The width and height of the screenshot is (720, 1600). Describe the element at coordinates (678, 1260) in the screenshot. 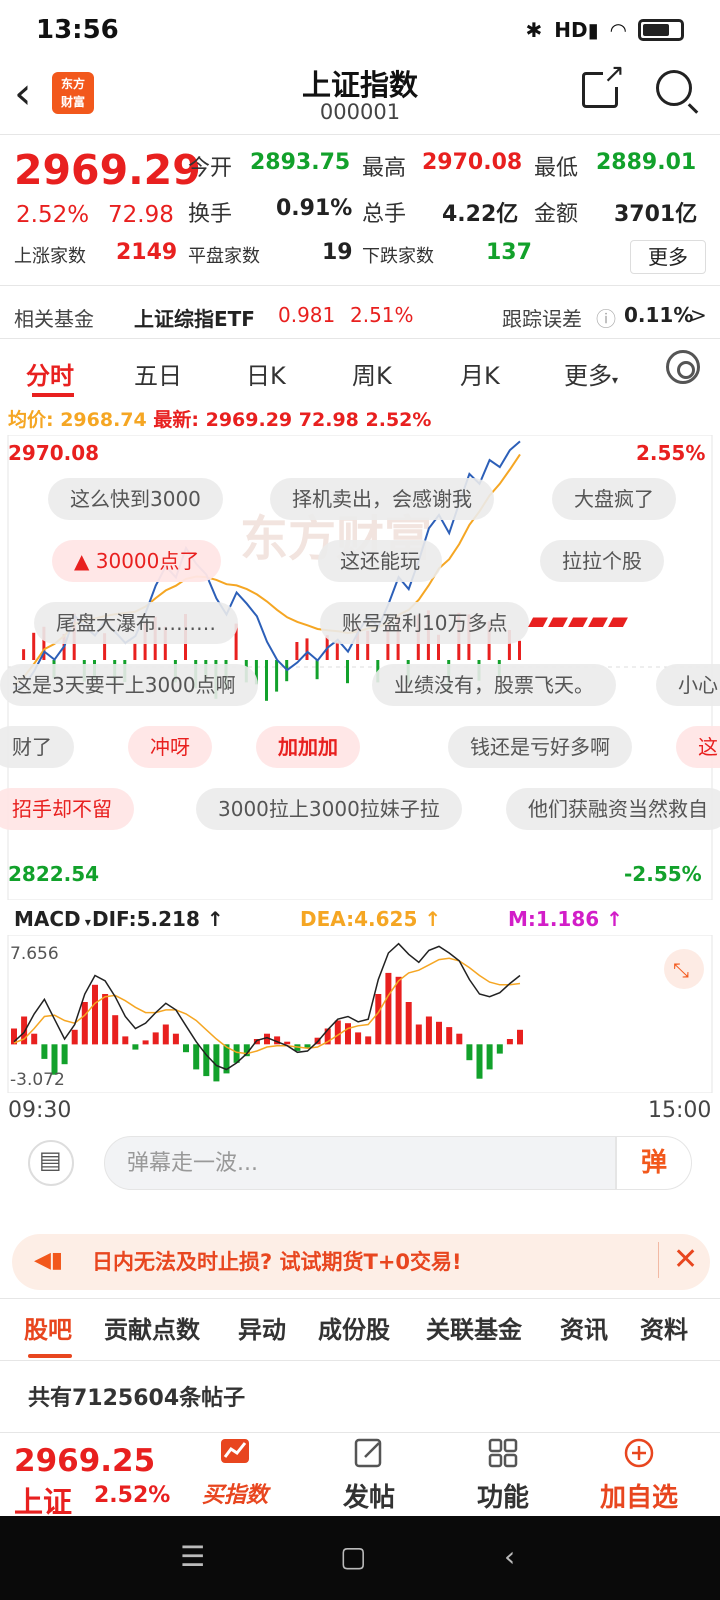

I see `close-icon: ✕` at that location.